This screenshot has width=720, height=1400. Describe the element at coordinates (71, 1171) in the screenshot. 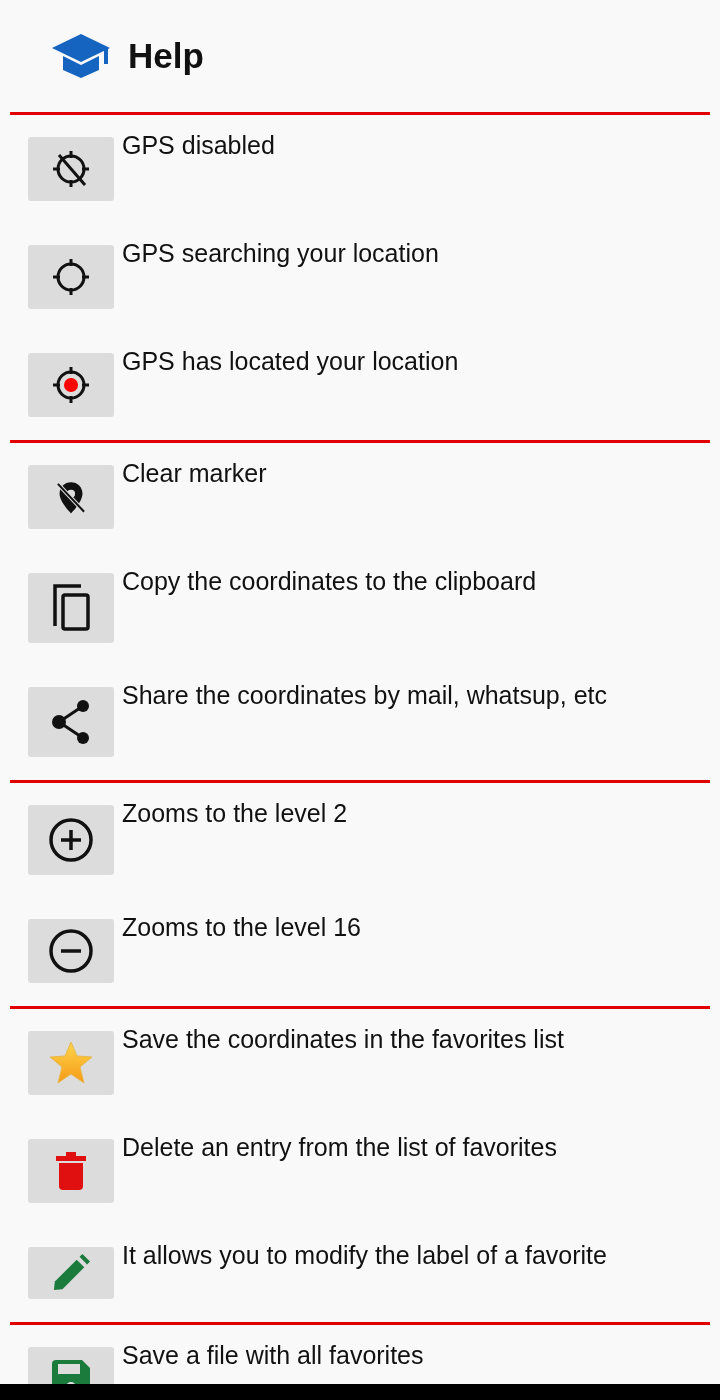

I see `trash-icon` at that location.